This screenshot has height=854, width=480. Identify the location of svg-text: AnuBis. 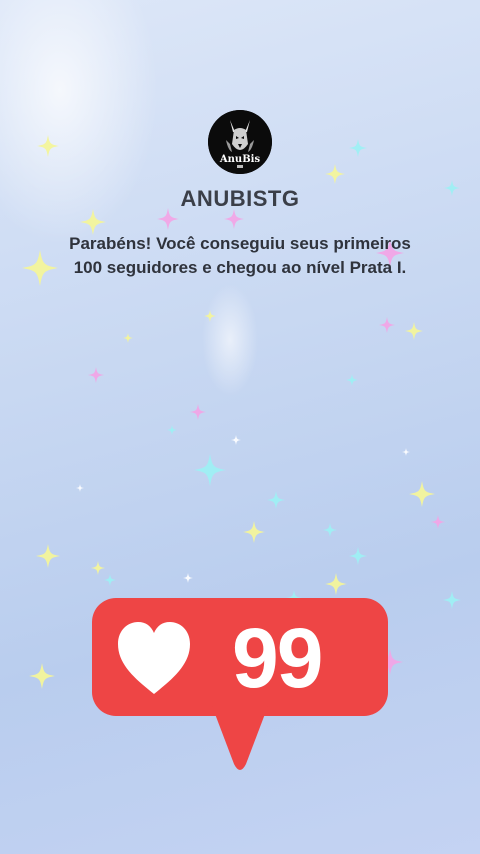
(240, 159).